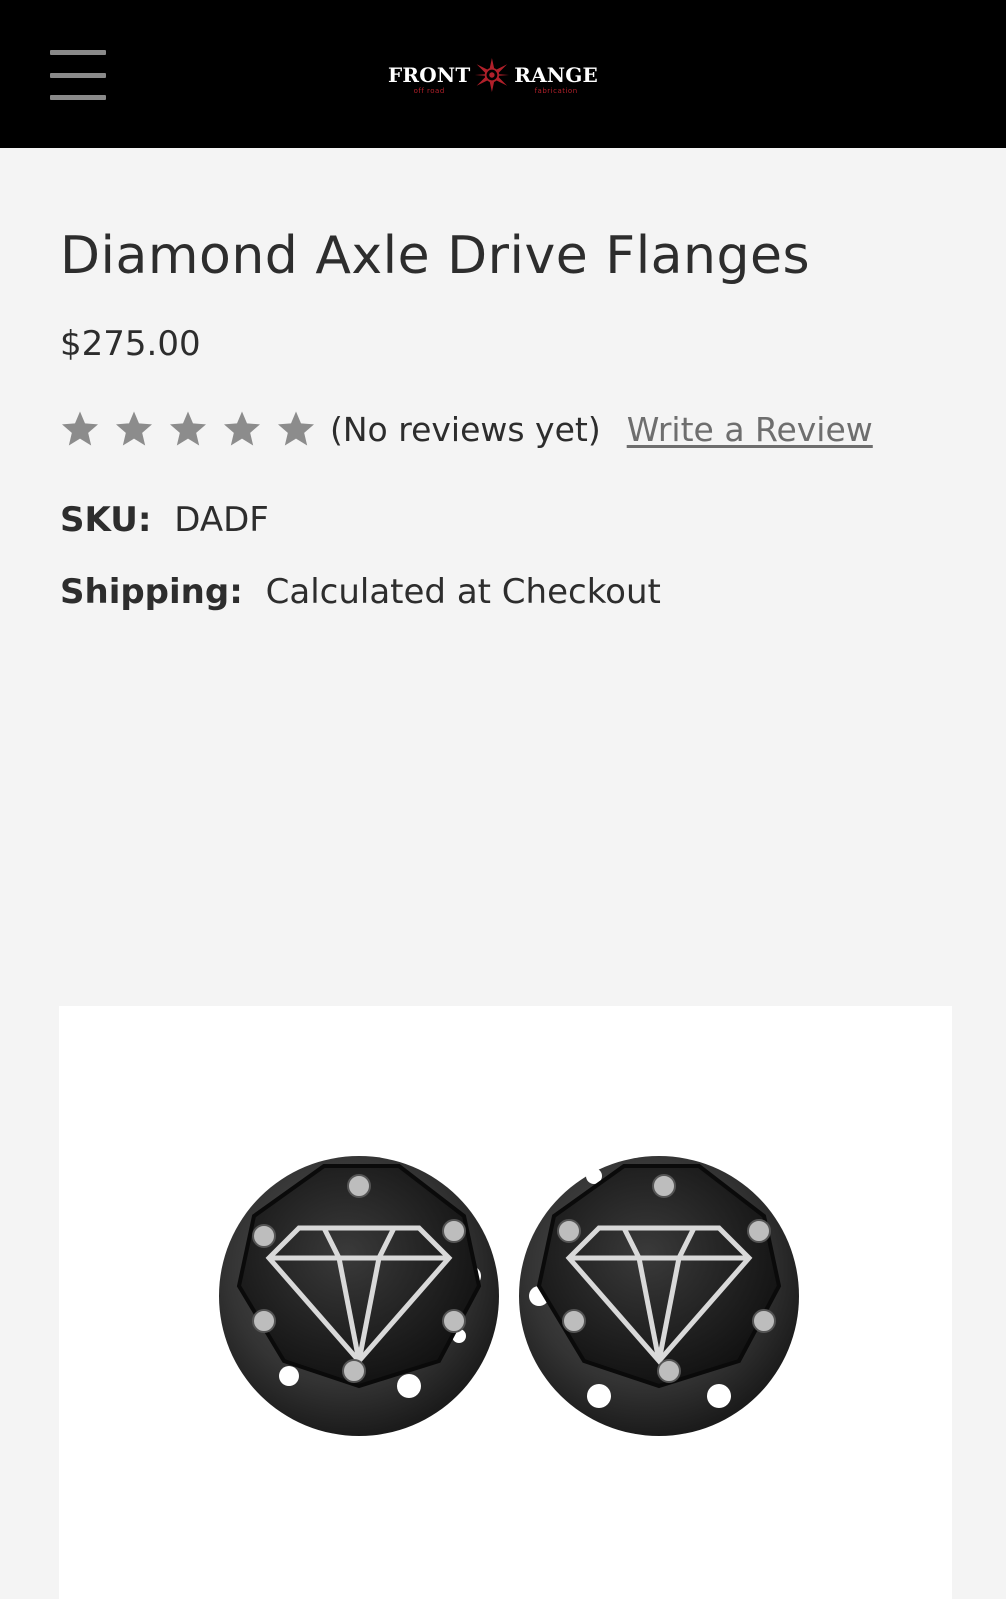  What do you see at coordinates (221, 520) in the screenshot?
I see `sku-value: DADF` at bounding box center [221, 520].